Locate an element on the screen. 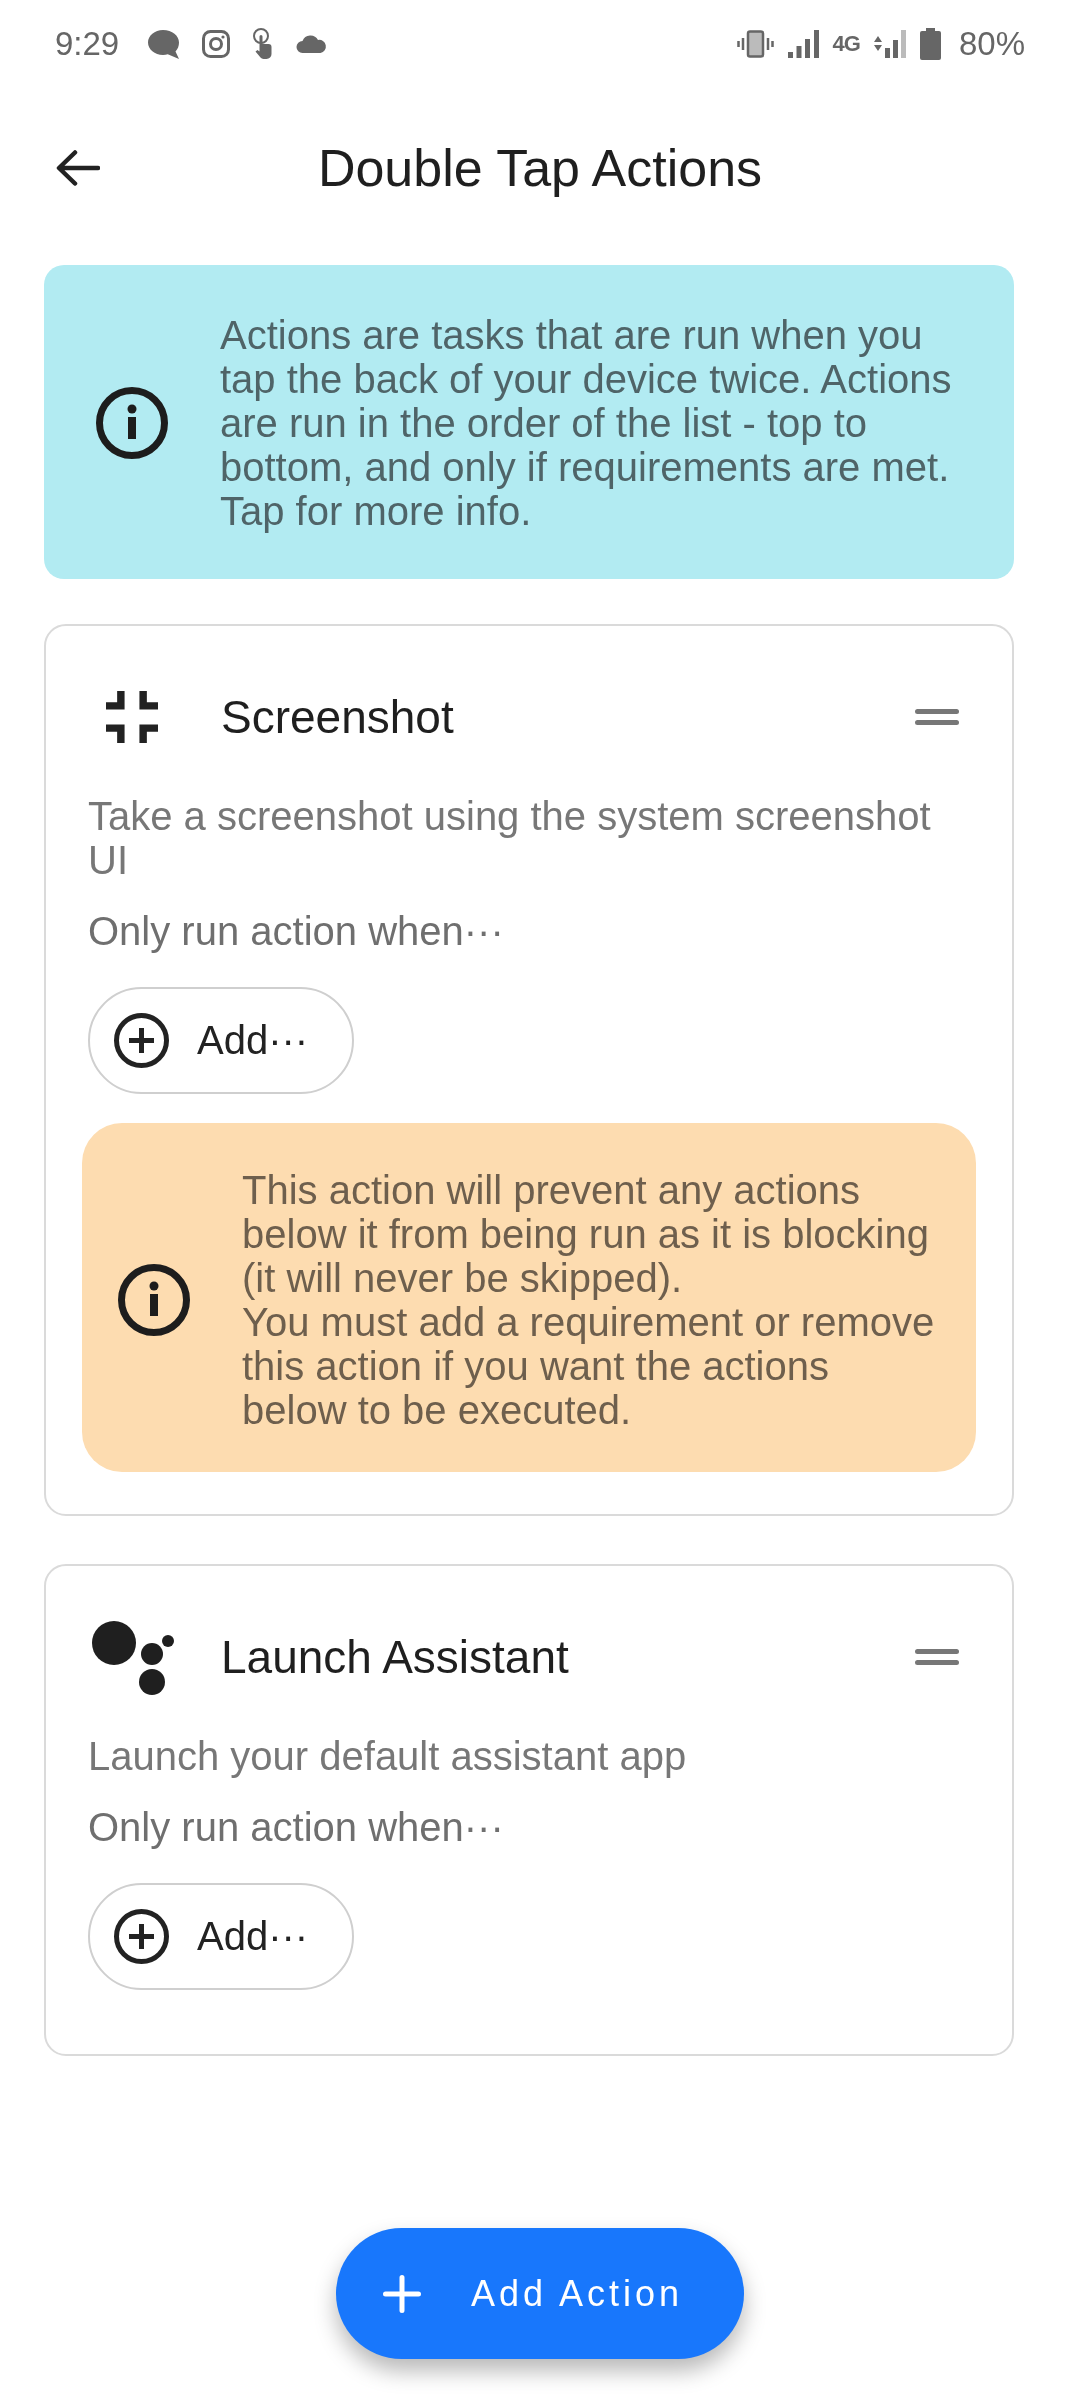 The height and width of the screenshot is (2404, 1080). action-description: Launch your default assistant app is located at coordinates (388, 1756).